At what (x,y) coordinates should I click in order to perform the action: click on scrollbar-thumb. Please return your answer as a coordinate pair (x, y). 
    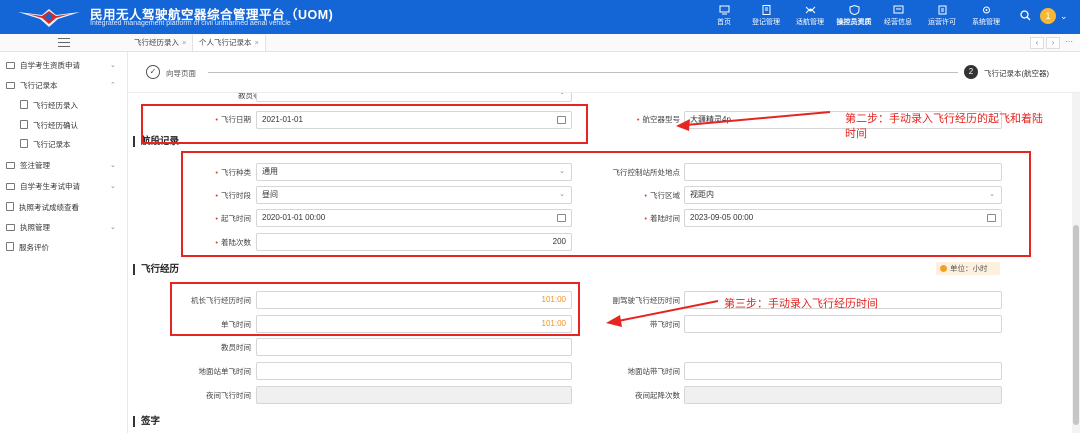
    Looking at the image, I should click on (1076, 325).